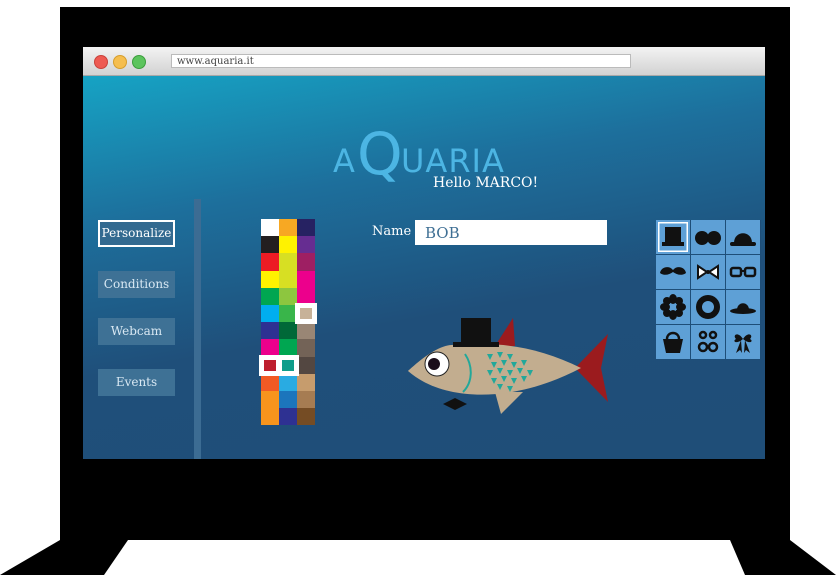  I want to click on flower-icon, so click(673, 307).